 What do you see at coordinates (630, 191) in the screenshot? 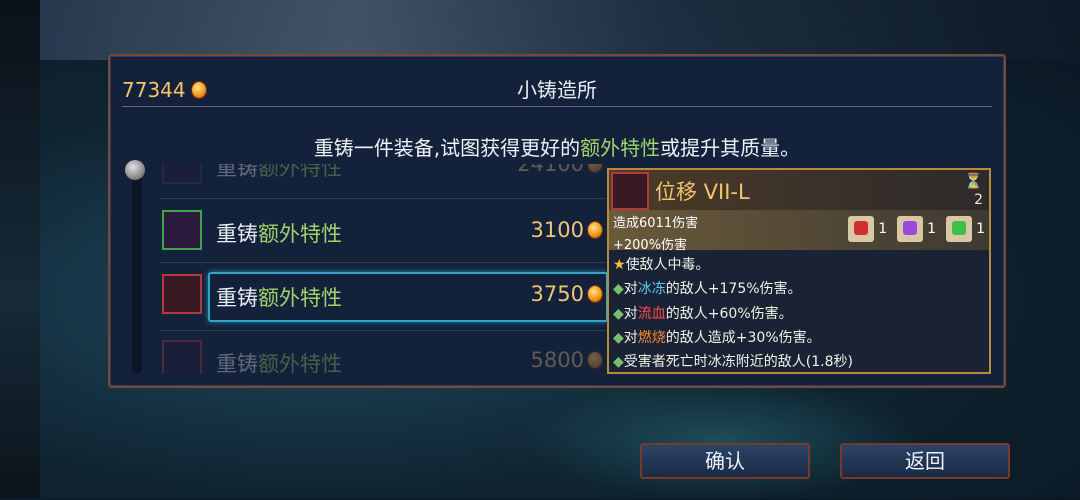
I see `dash-skill-icon` at bounding box center [630, 191].